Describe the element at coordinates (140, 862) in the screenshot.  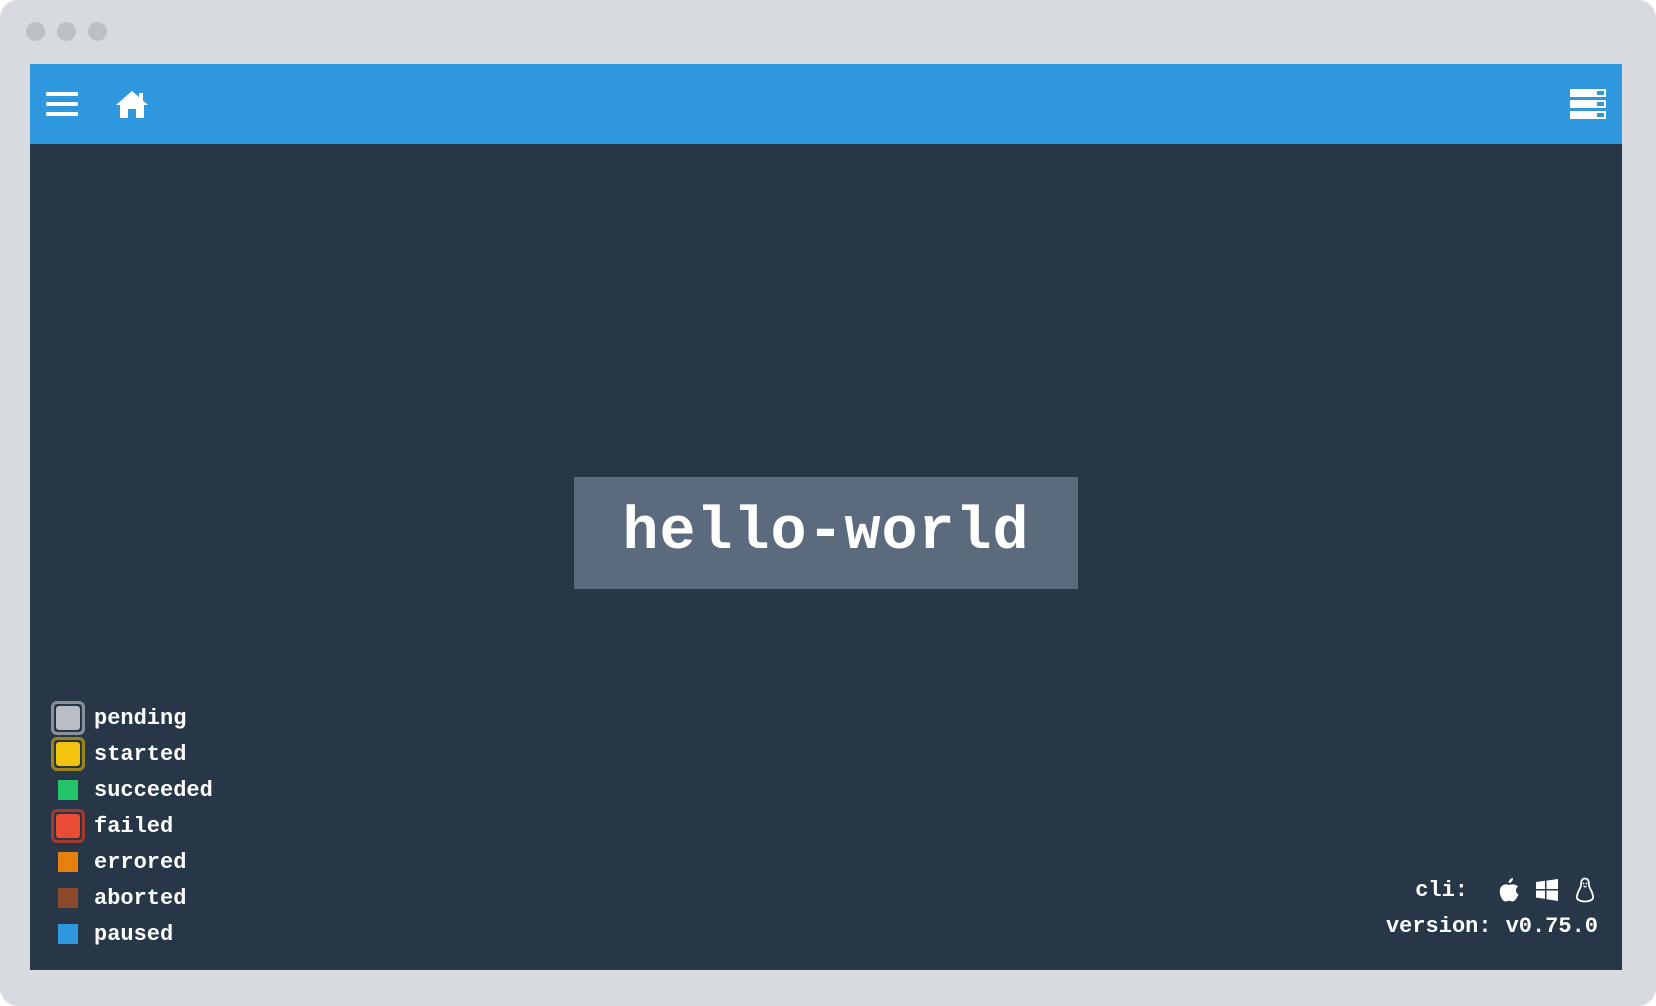
I see `legend-label: errored` at that location.